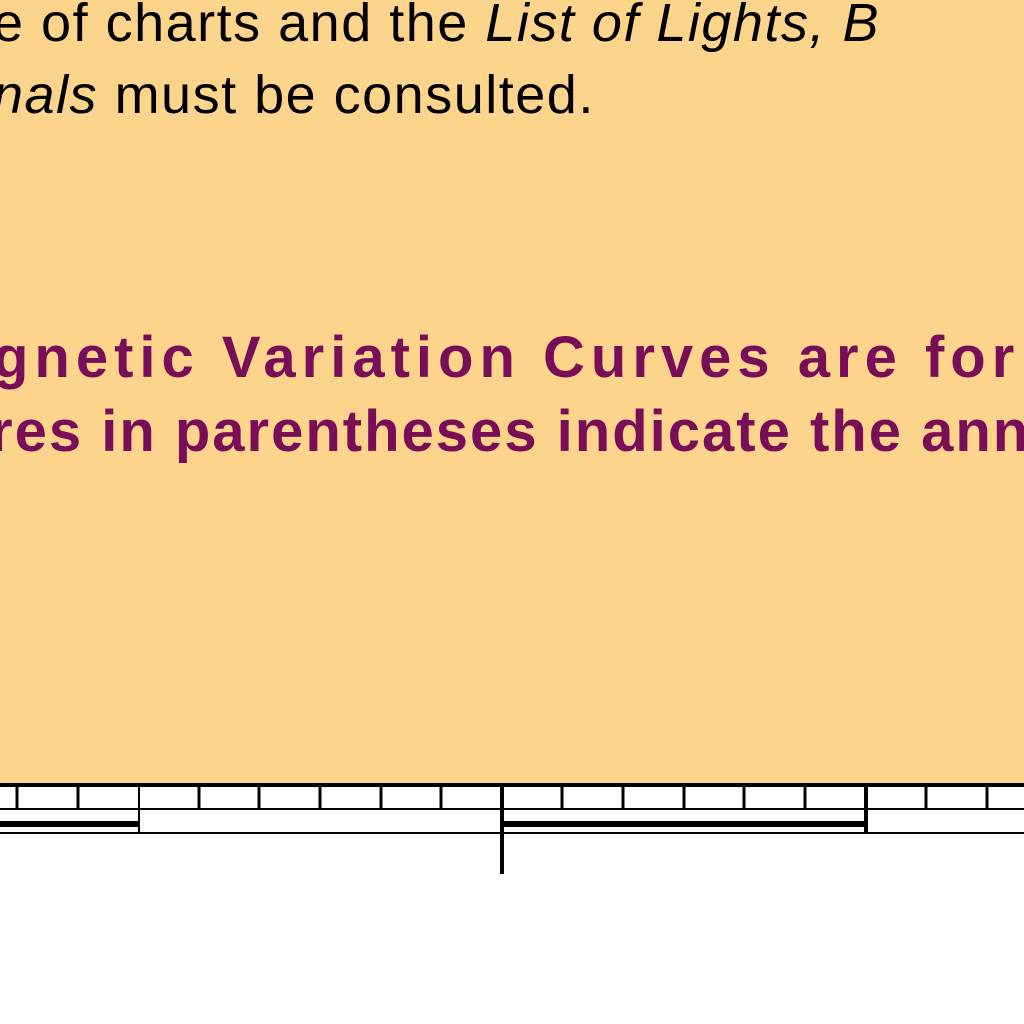  What do you see at coordinates (512, 828) in the screenshot?
I see `chart-border-scale` at bounding box center [512, 828].